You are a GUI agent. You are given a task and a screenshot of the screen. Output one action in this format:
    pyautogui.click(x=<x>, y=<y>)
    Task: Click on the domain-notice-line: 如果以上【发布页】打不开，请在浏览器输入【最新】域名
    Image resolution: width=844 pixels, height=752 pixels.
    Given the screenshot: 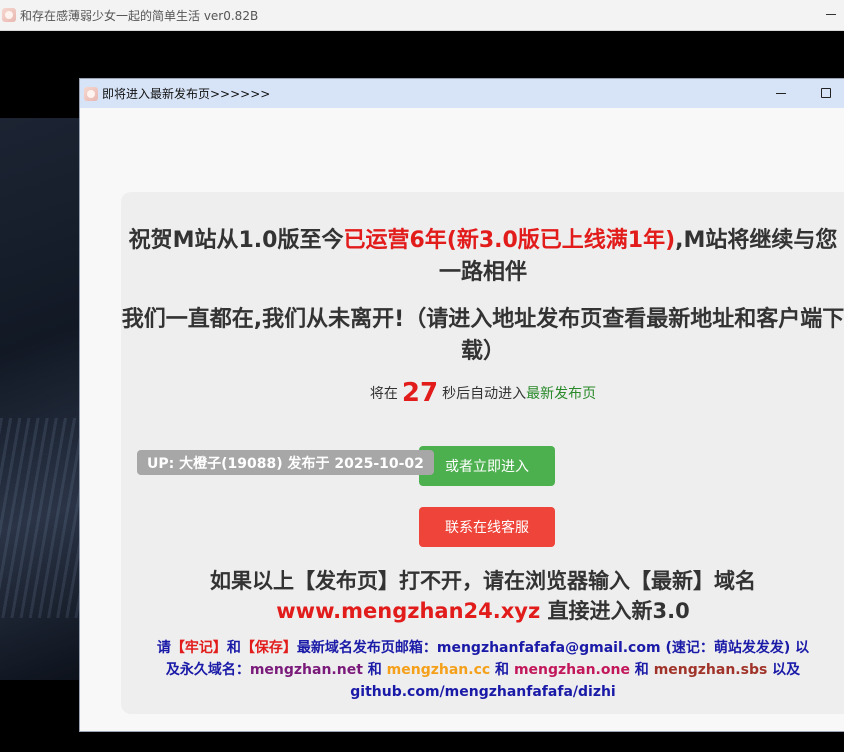 What is the action you would take?
    pyautogui.click(x=483, y=581)
    